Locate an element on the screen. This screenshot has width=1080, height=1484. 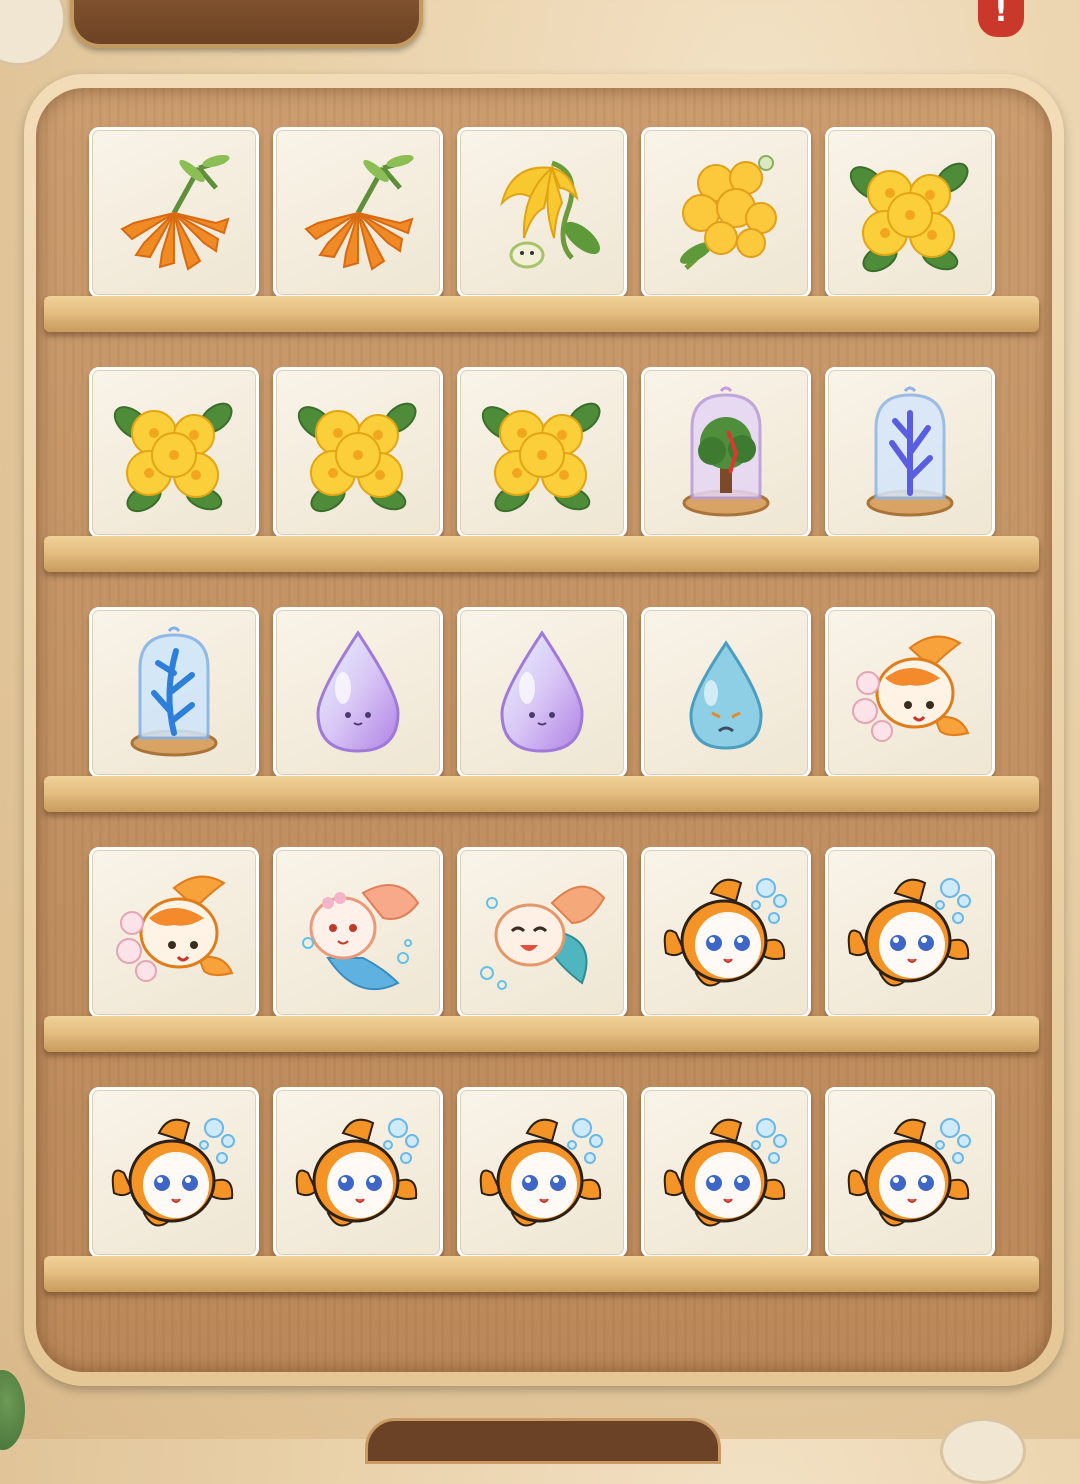
pink-betta-fish-icon is located at coordinates (358, 933).